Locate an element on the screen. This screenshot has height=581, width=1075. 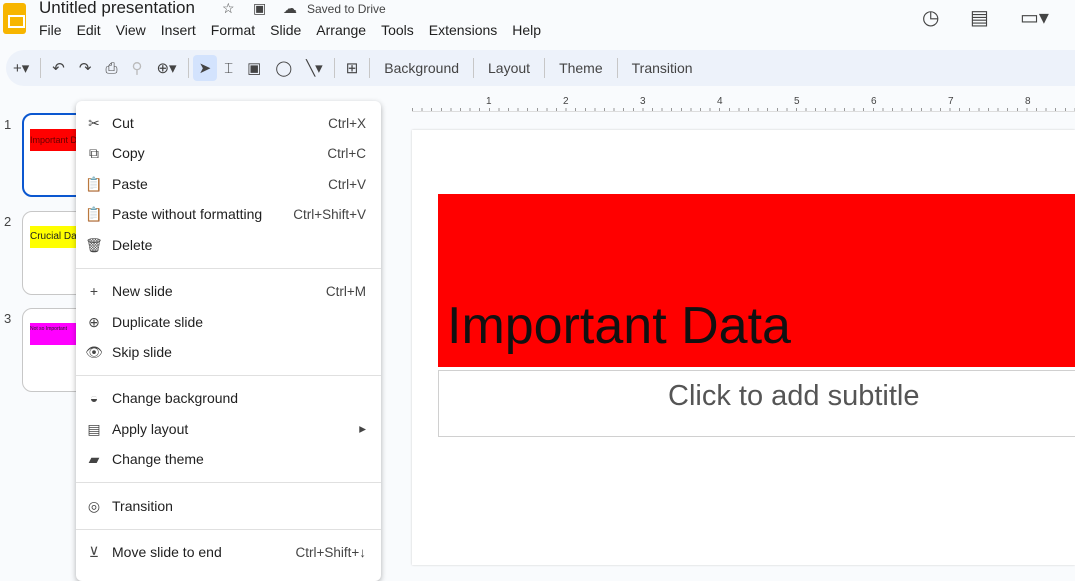
menu-item-move-slide-to-end: ⊻ Move slide to end Ctrl+Shift+↓ is located at coordinates (228, 552).